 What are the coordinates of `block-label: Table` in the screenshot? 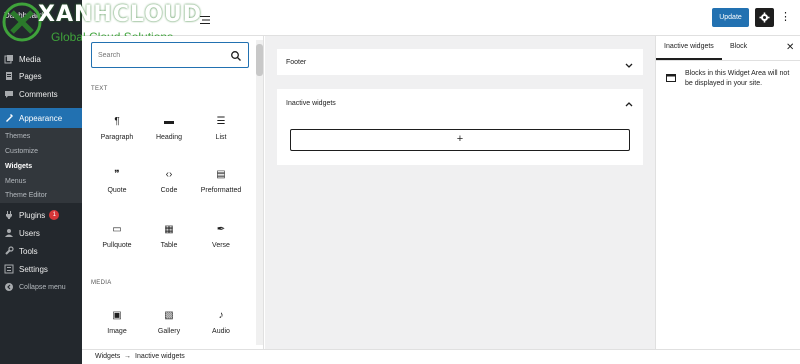 It's located at (169, 245).